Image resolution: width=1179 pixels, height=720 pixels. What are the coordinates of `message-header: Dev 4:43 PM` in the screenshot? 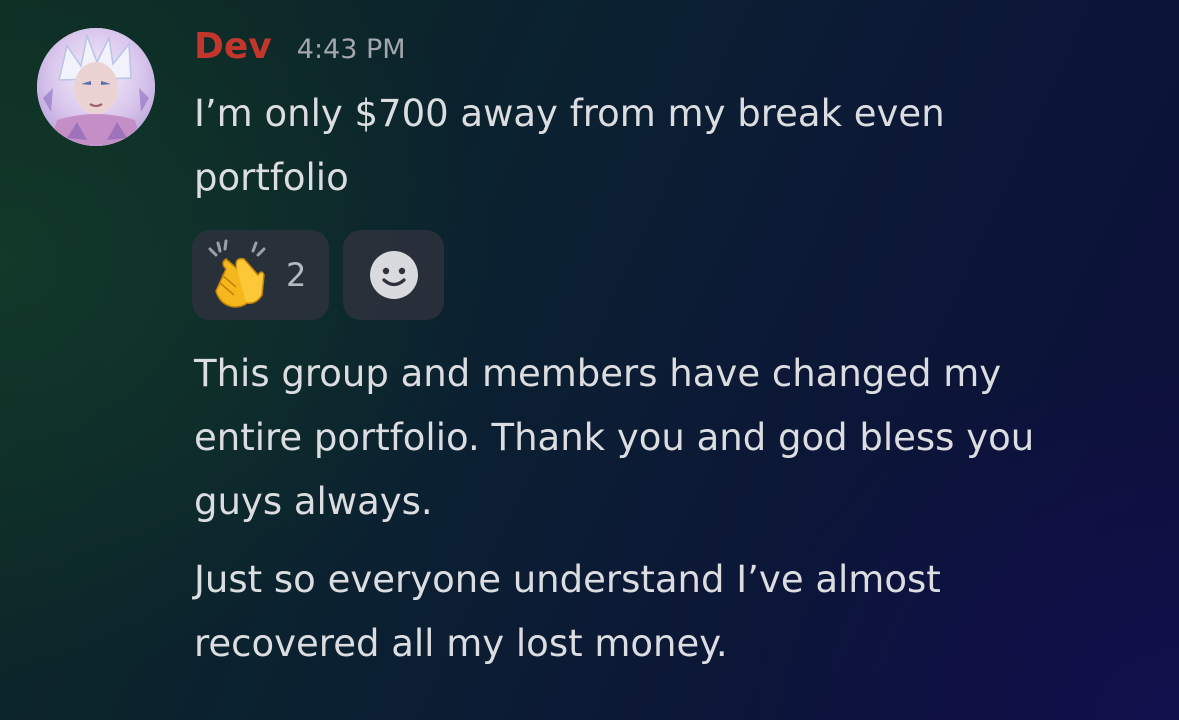 It's located at (300, 49).